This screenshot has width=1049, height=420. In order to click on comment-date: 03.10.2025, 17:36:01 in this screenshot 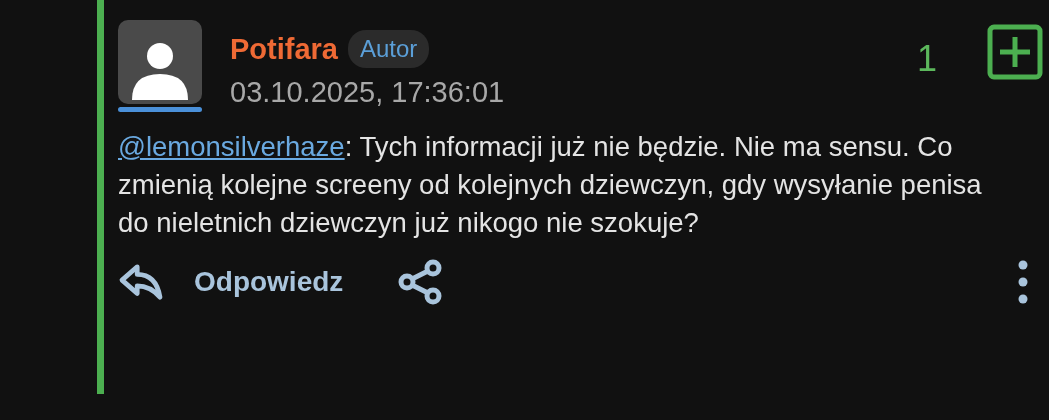, I will do `click(367, 92)`.